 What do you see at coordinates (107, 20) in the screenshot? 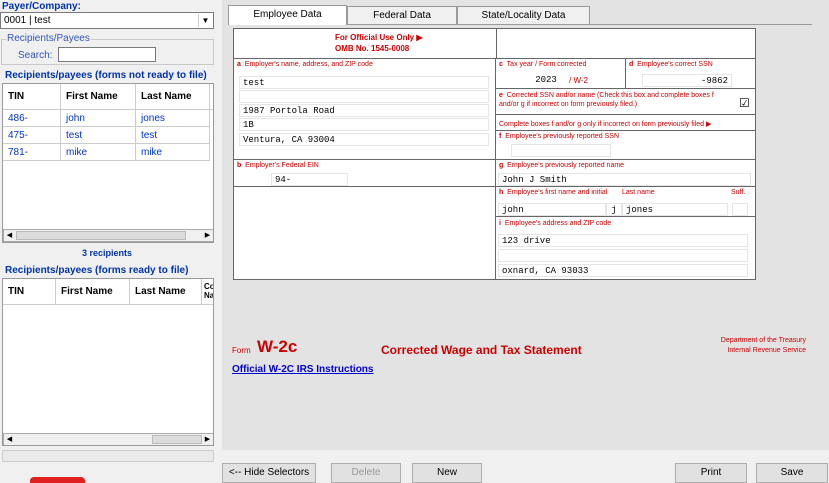
I see `payer-select: 0001 | test ▼` at bounding box center [107, 20].